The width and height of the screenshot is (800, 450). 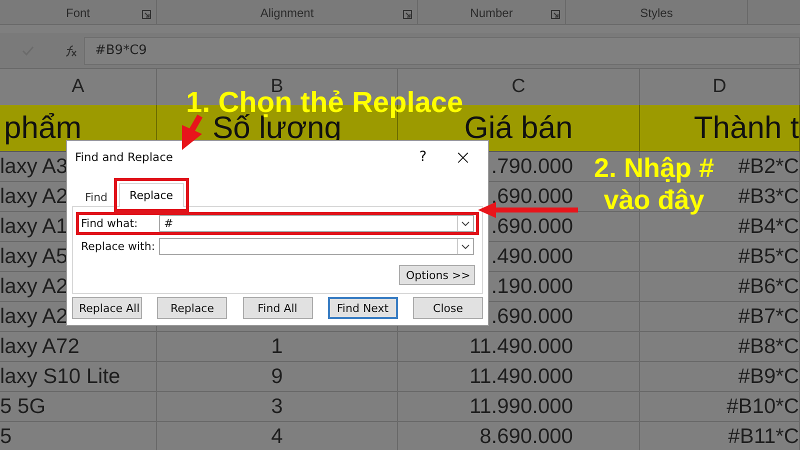 I want to click on dialog-button: Replace, so click(x=192, y=308).